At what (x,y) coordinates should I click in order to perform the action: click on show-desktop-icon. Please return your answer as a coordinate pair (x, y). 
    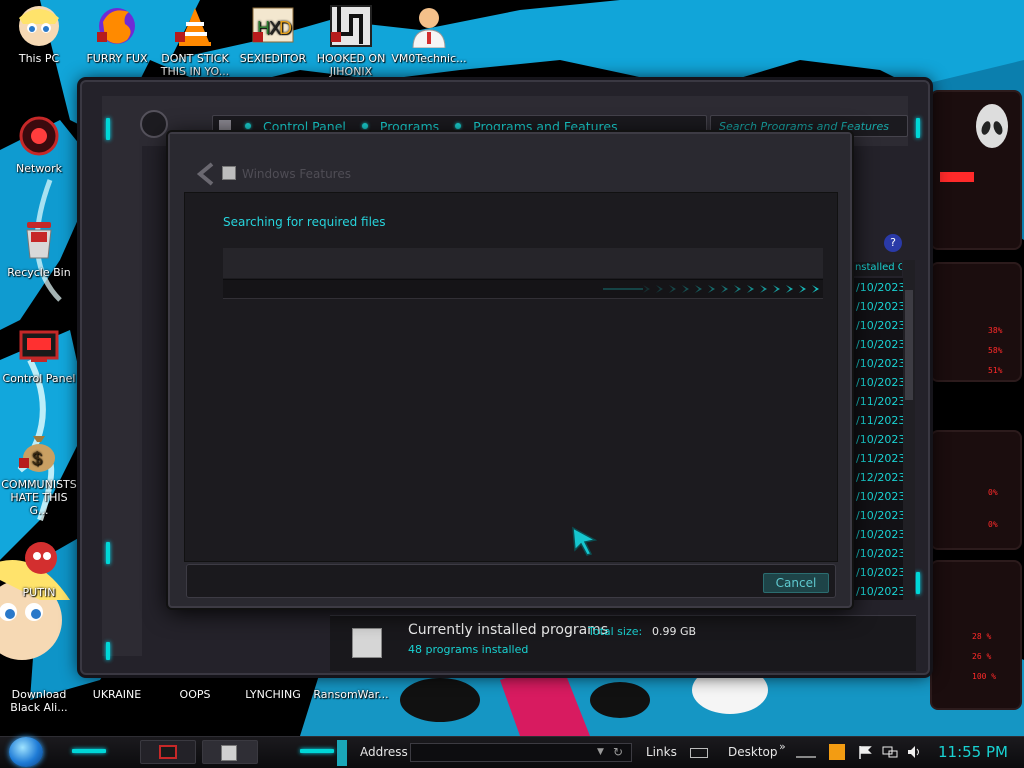
    Looking at the image, I should click on (806, 753).